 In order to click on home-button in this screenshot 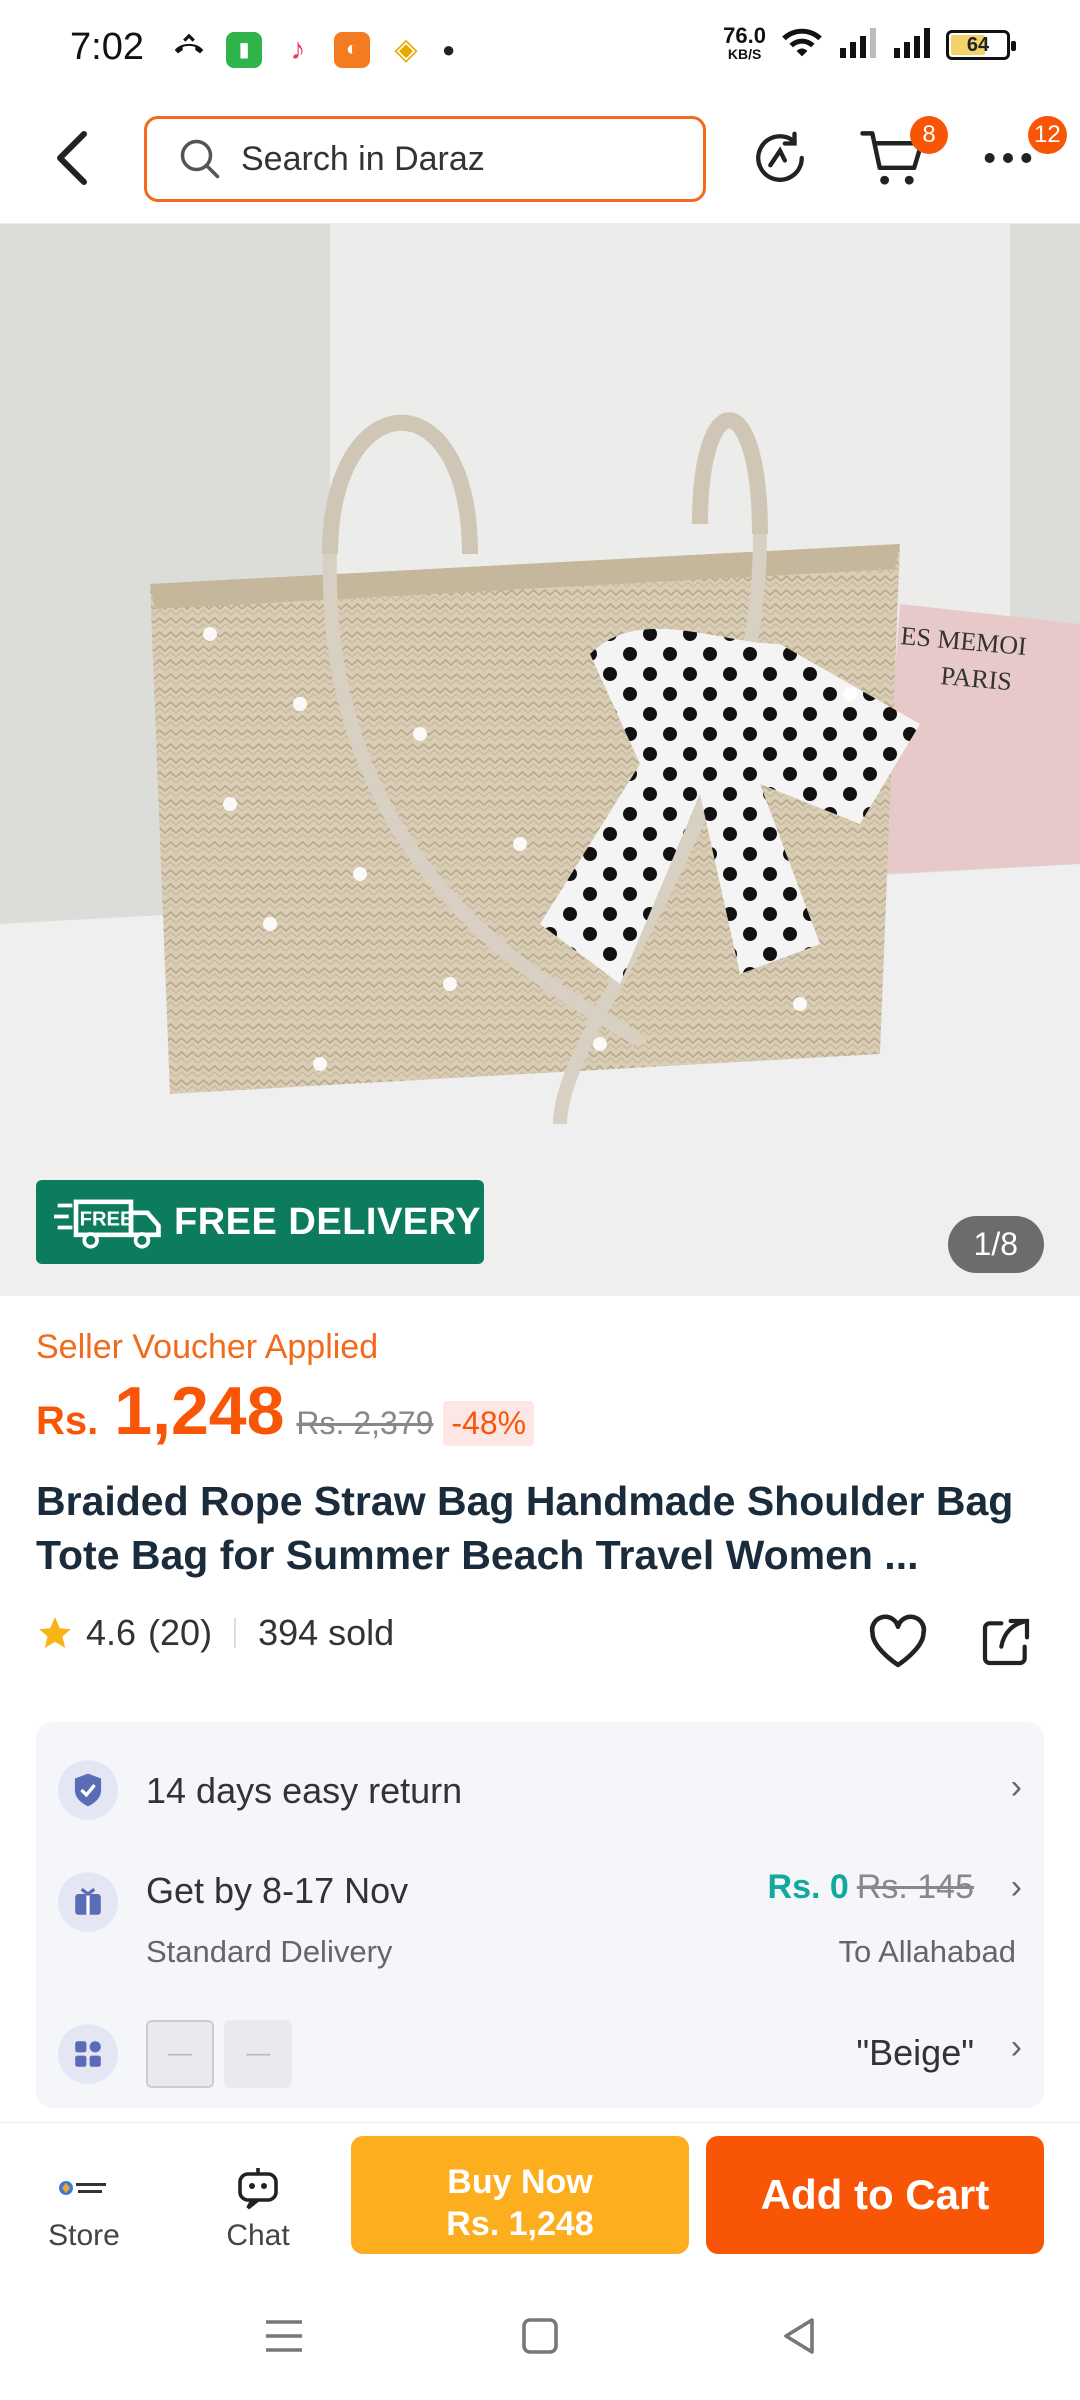, I will do `click(540, 2336)`.